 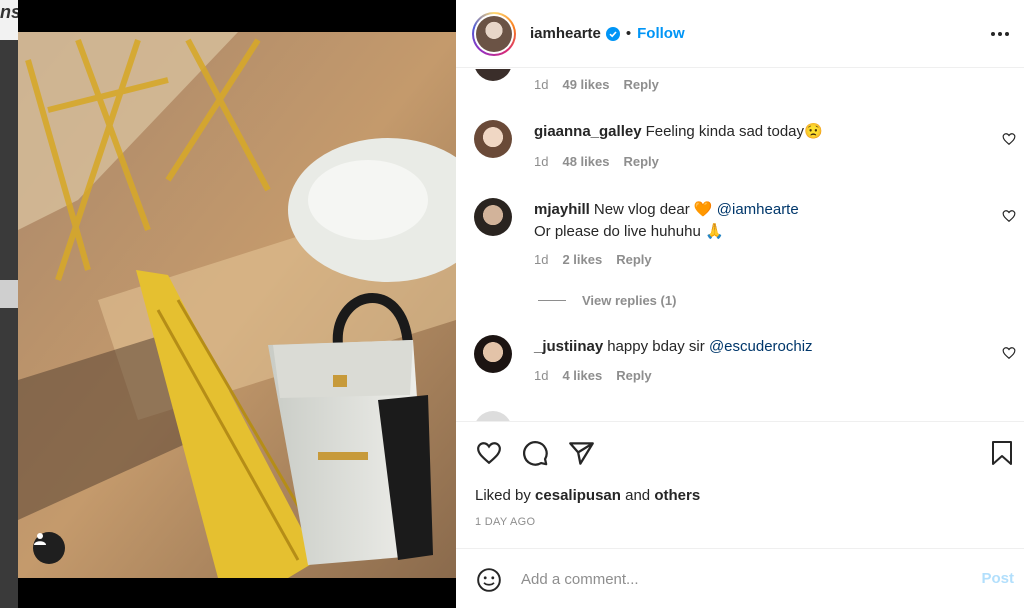 I want to click on comment-meta: 1d 49 likes Reply, so click(x=603, y=84).